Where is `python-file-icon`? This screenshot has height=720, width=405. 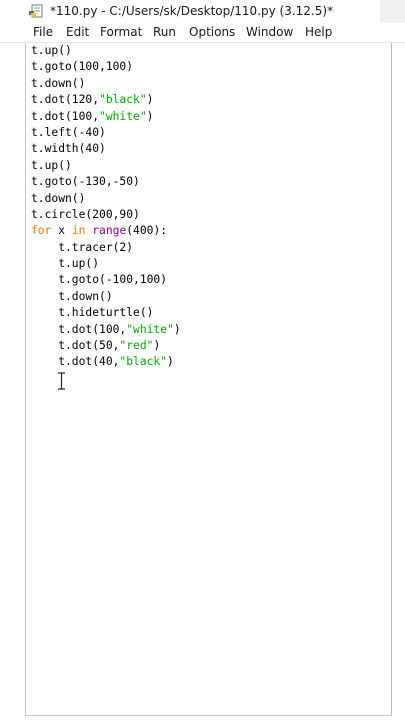 python-file-icon is located at coordinates (36, 11).